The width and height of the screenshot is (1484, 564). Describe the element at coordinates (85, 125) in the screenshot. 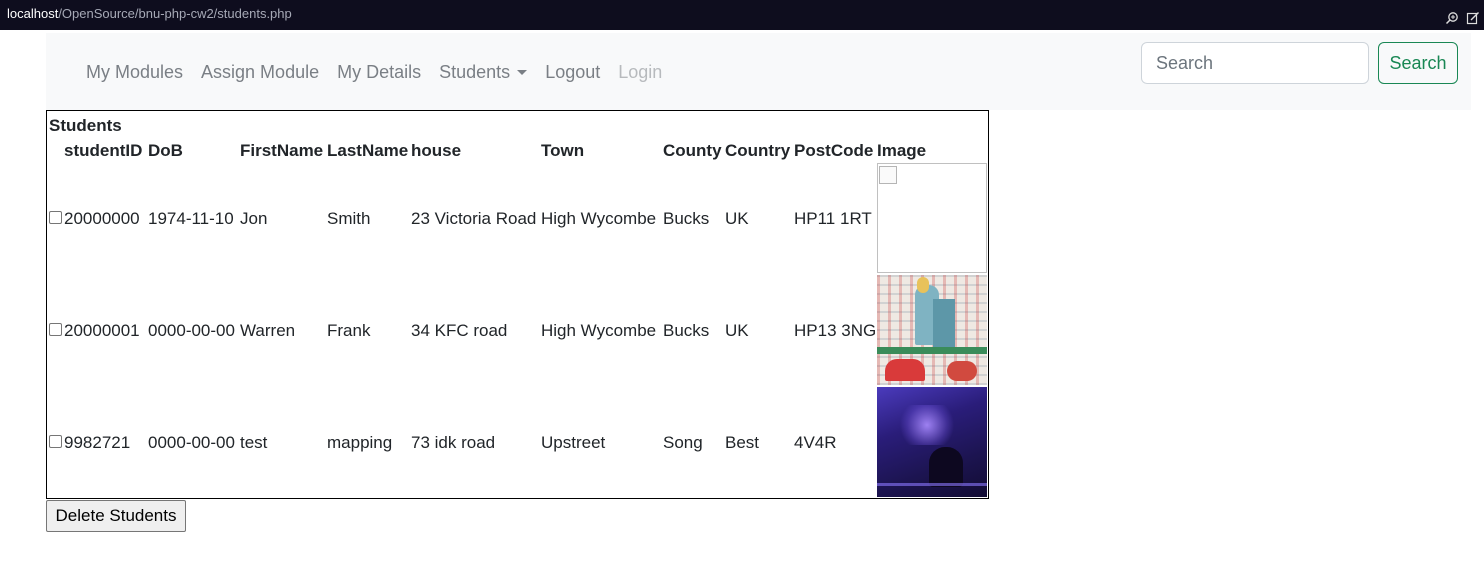

I see `table-caption: Students` at that location.